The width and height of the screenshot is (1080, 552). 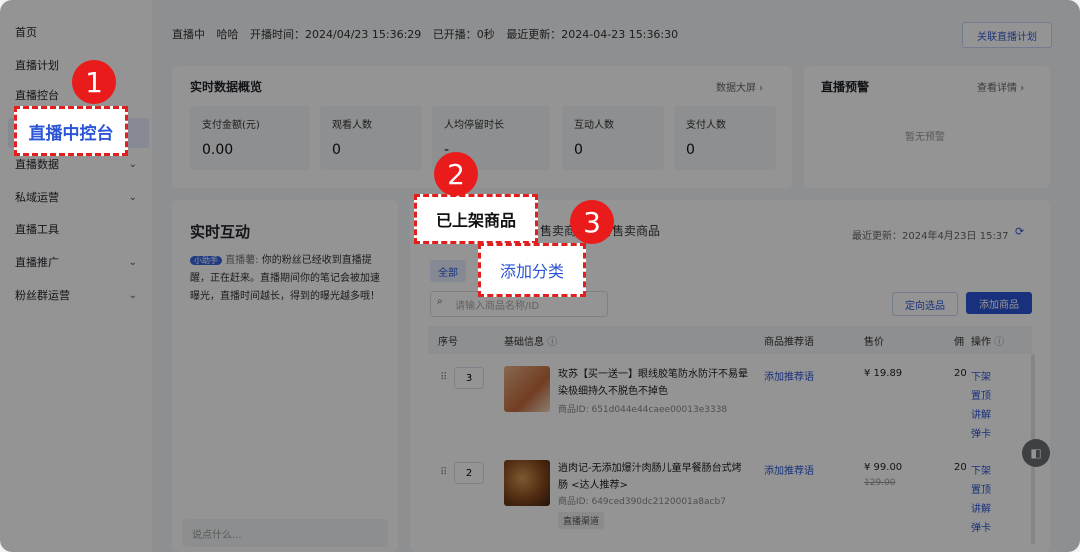 What do you see at coordinates (592, 34) in the screenshot?
I see `last-updated: 最近更新：2024-04-23 15:36:30` at bounding box center [592, 34].